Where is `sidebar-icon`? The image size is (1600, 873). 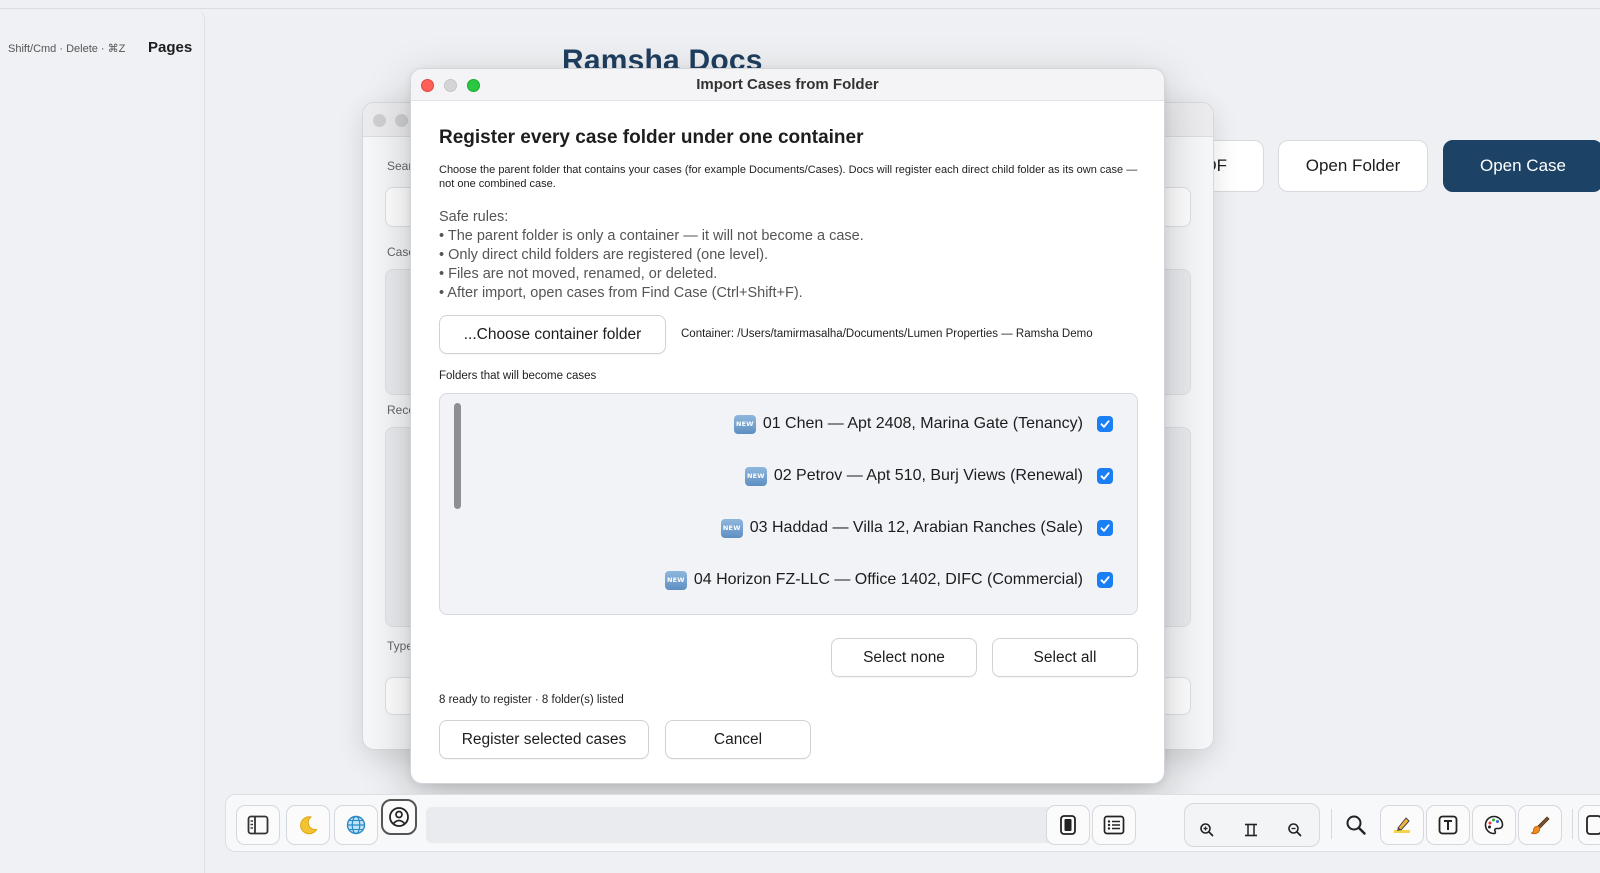
sidebar-icon is located at coordinates (258, 825).